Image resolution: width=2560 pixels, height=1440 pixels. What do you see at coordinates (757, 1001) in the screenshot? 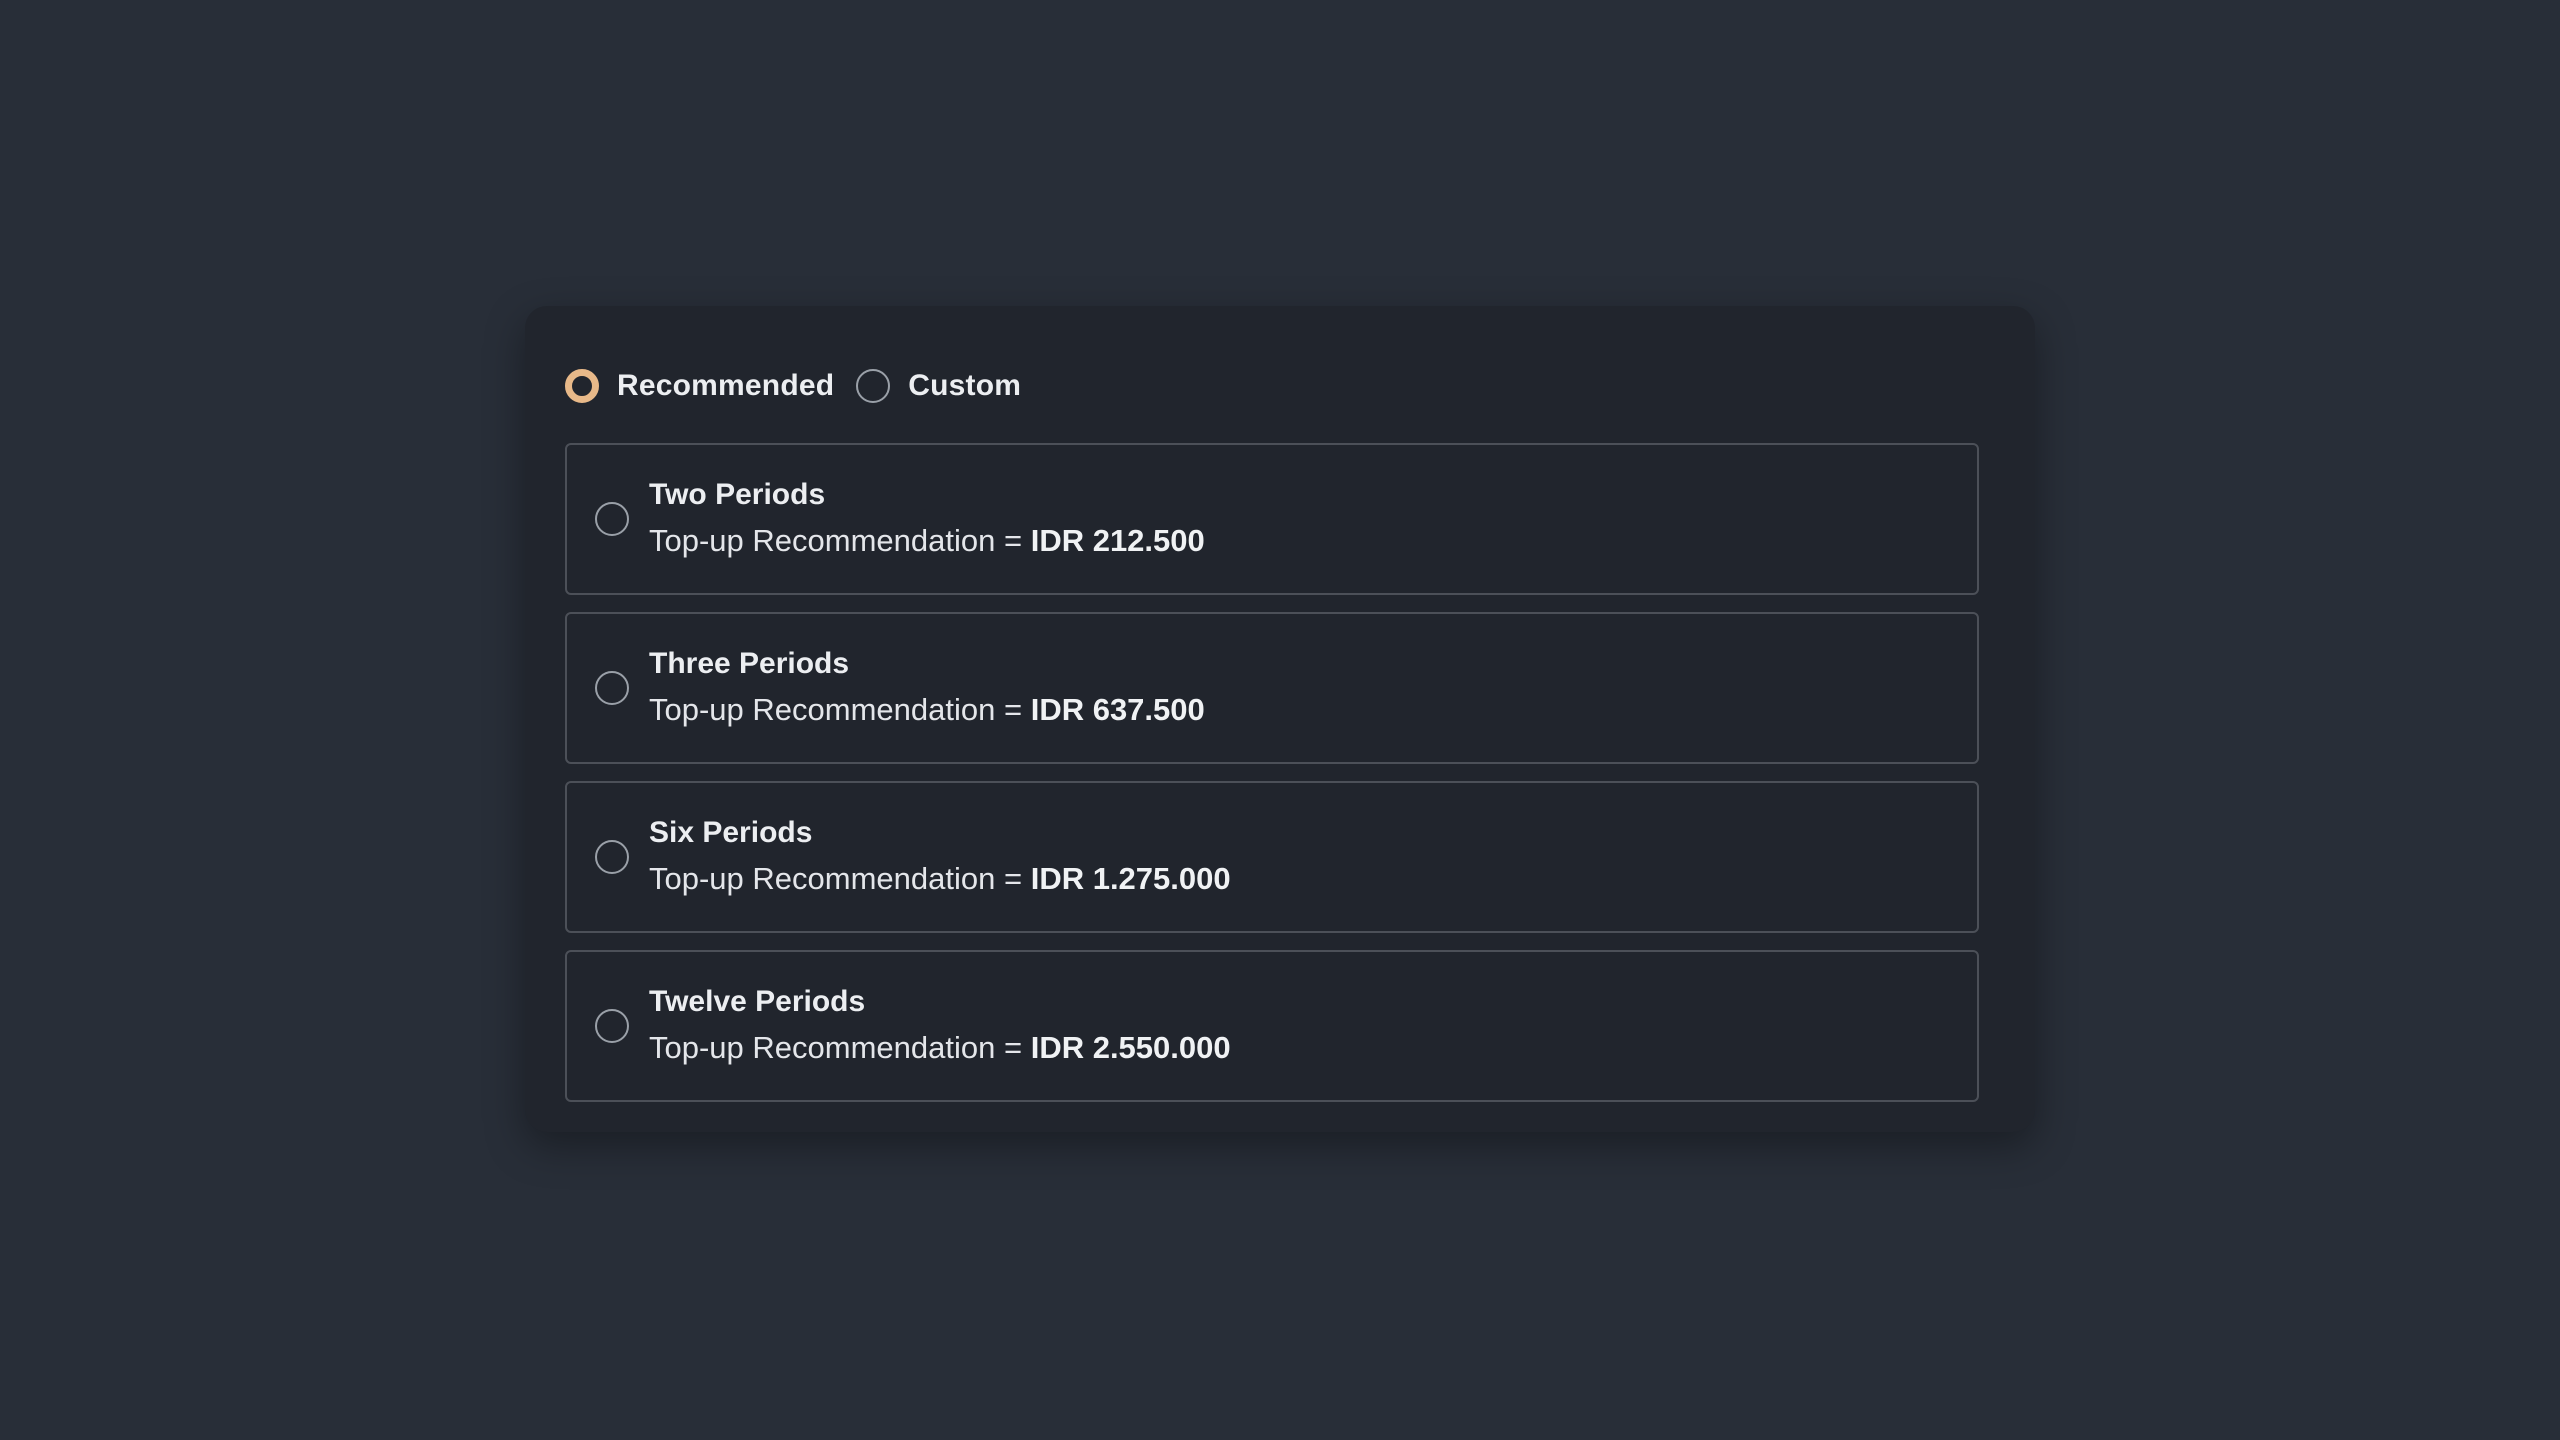
I see `plan-title: Twelve Periods` at bounding box center [757, 1001].